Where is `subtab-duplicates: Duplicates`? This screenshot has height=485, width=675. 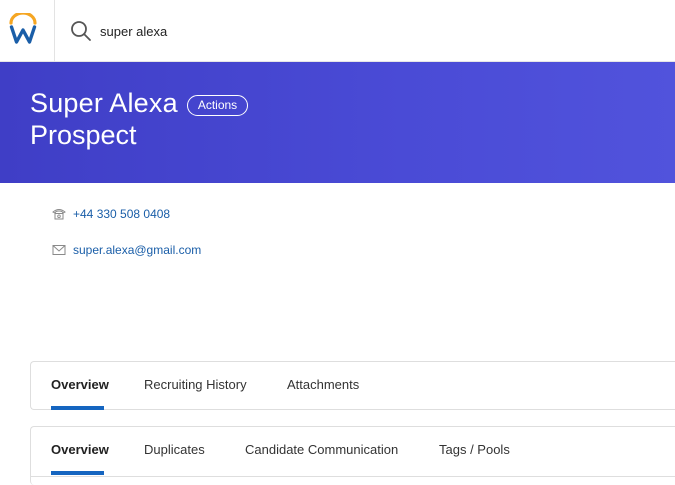
subtab-duplicates: Duplicates is located at coordinates (174, 449).